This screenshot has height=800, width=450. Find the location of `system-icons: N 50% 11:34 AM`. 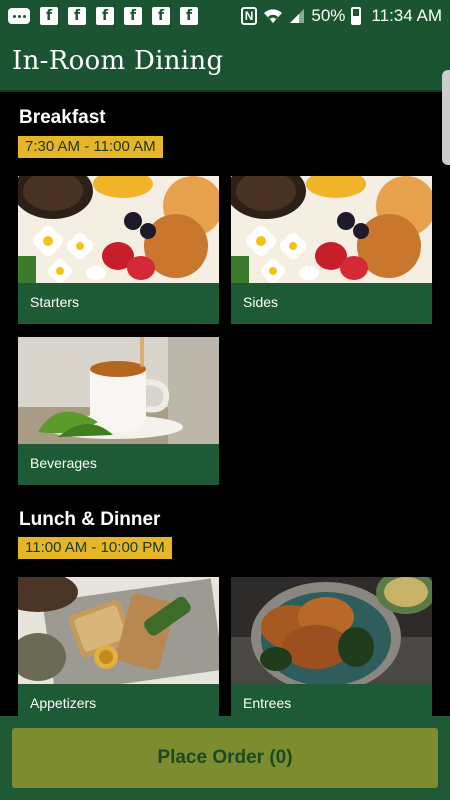

system-icons: N 50% 11:34 AM is located at coordinates (341, 16).